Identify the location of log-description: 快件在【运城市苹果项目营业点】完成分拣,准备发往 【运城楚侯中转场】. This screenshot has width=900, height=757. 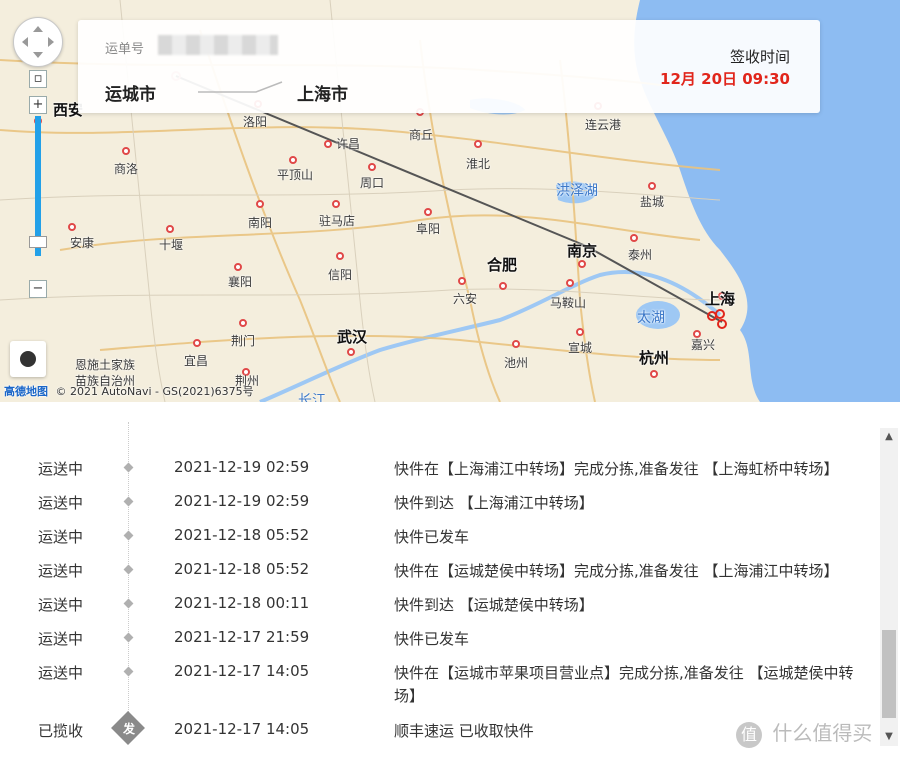
(624, 684).